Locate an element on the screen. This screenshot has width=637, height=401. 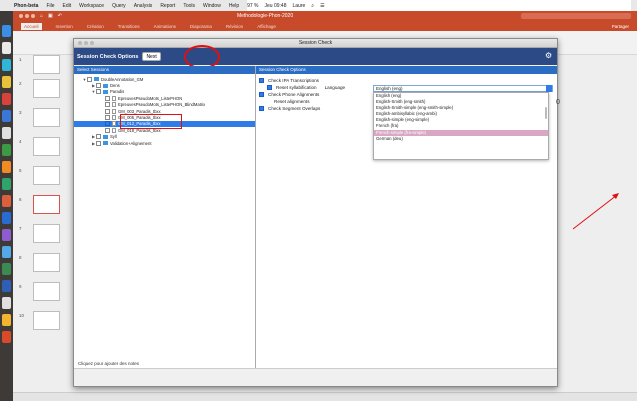
ribbon-tab-accueil: Accueil is located at coordinates (31, 26).